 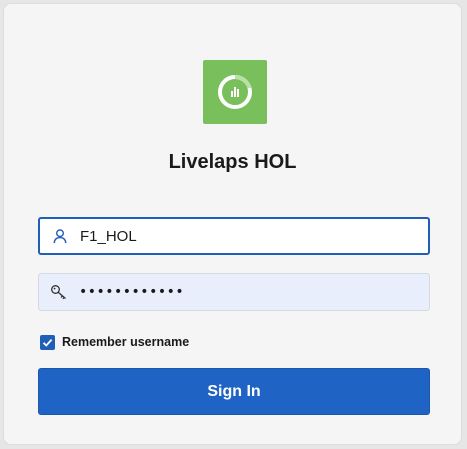 I want to click on username-input, so click(x=245, y=236).